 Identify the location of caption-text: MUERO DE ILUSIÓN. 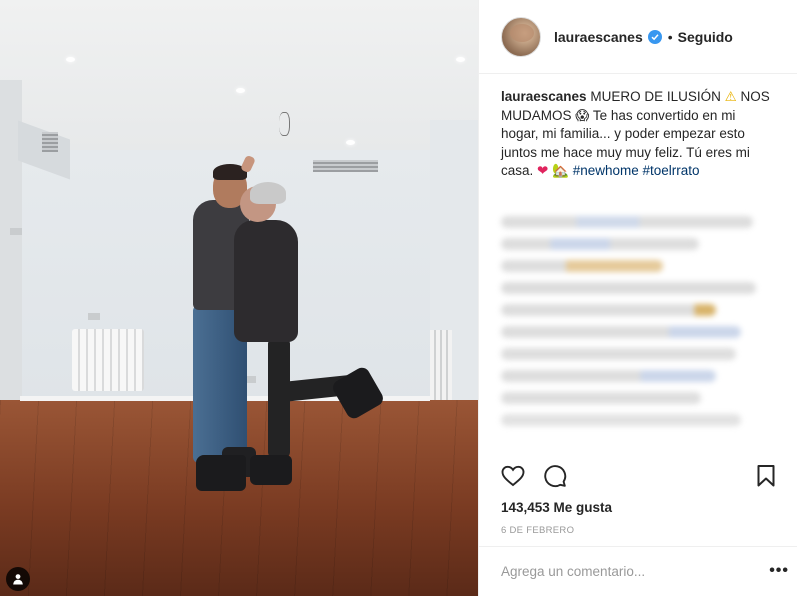
(655, 96).